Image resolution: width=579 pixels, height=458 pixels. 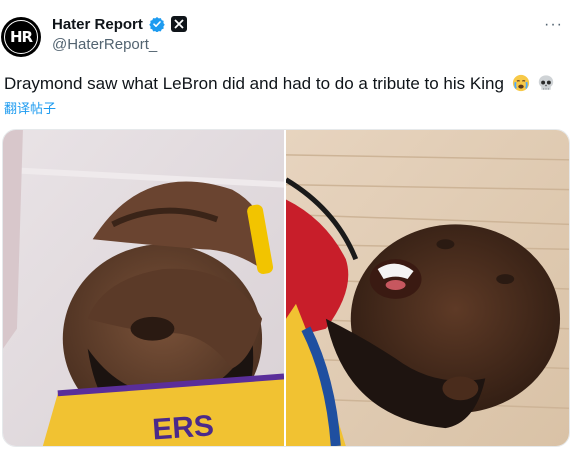 I want to click on author-avatar: HR, so click(x=21, y=37).